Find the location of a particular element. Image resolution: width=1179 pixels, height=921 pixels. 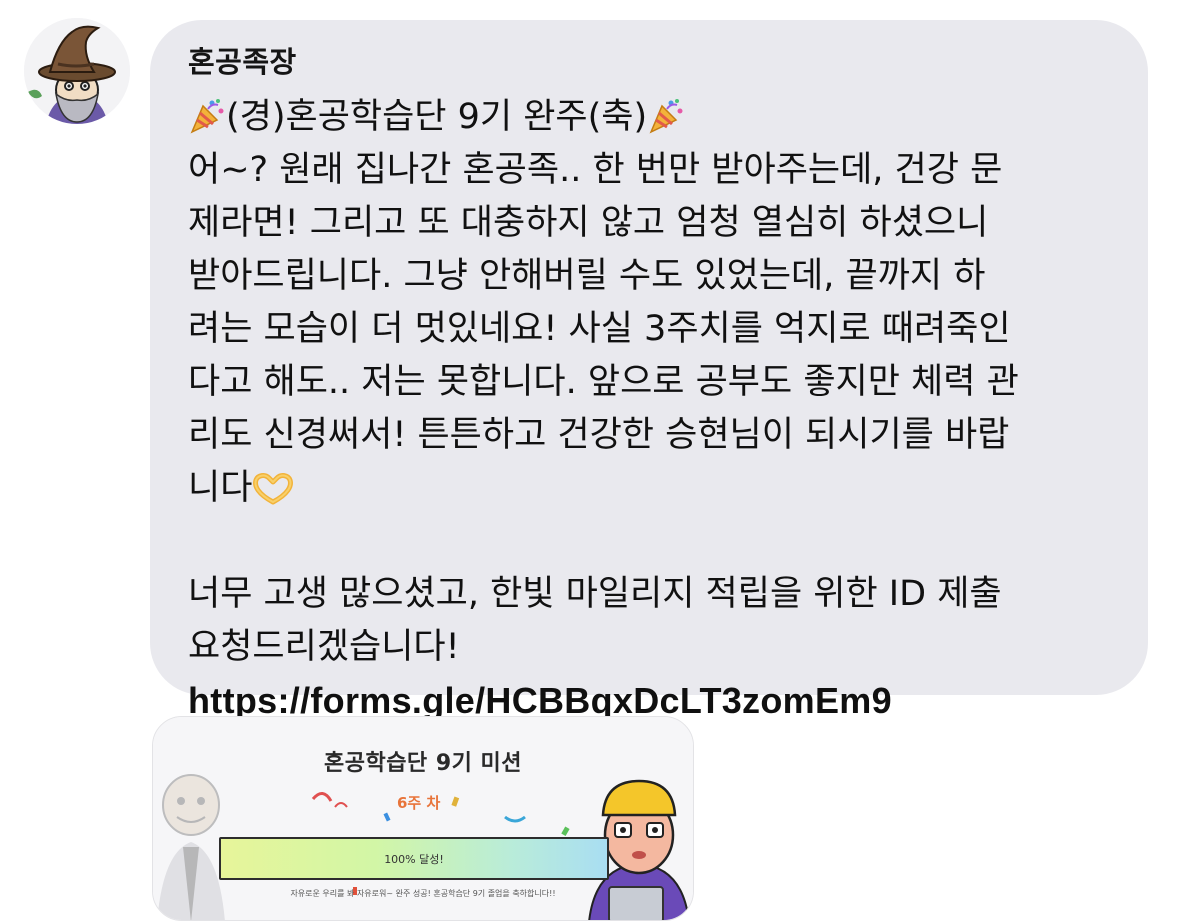

wizard-avatar-icon is located at coordinates (77, 71).